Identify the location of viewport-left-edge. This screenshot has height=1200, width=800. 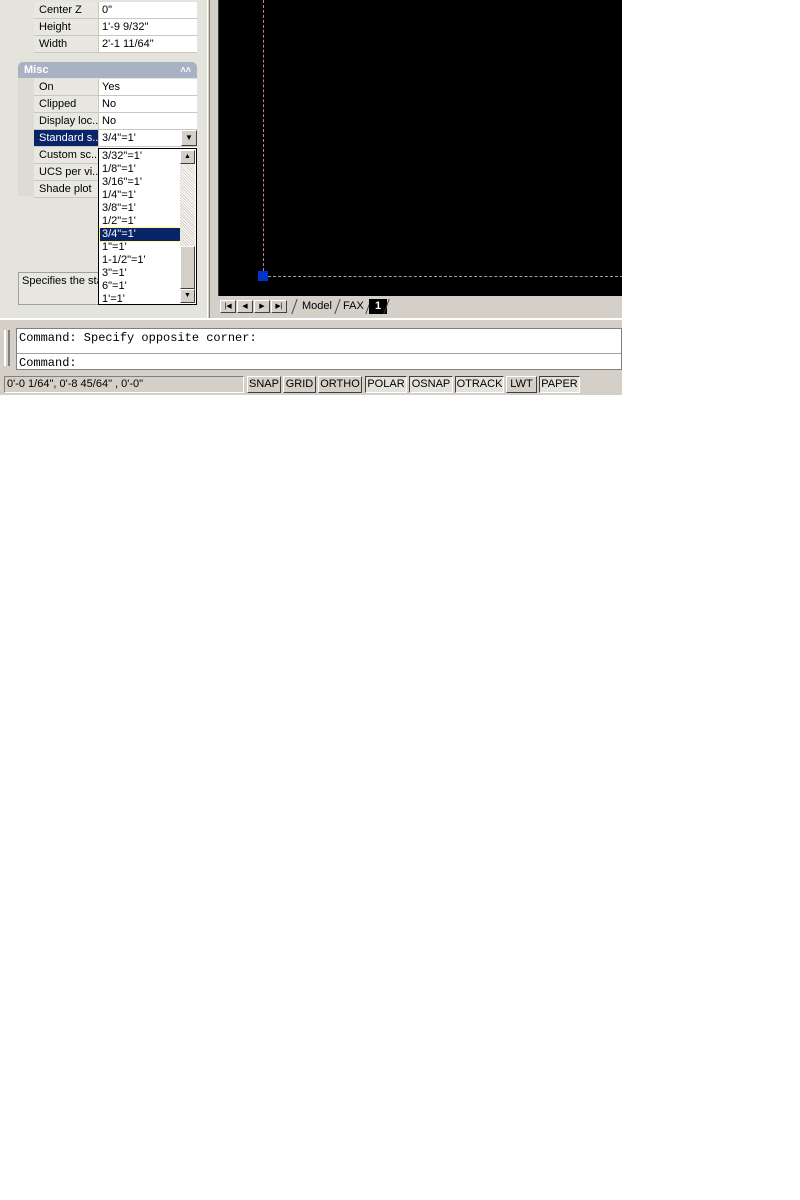
(263, 138).